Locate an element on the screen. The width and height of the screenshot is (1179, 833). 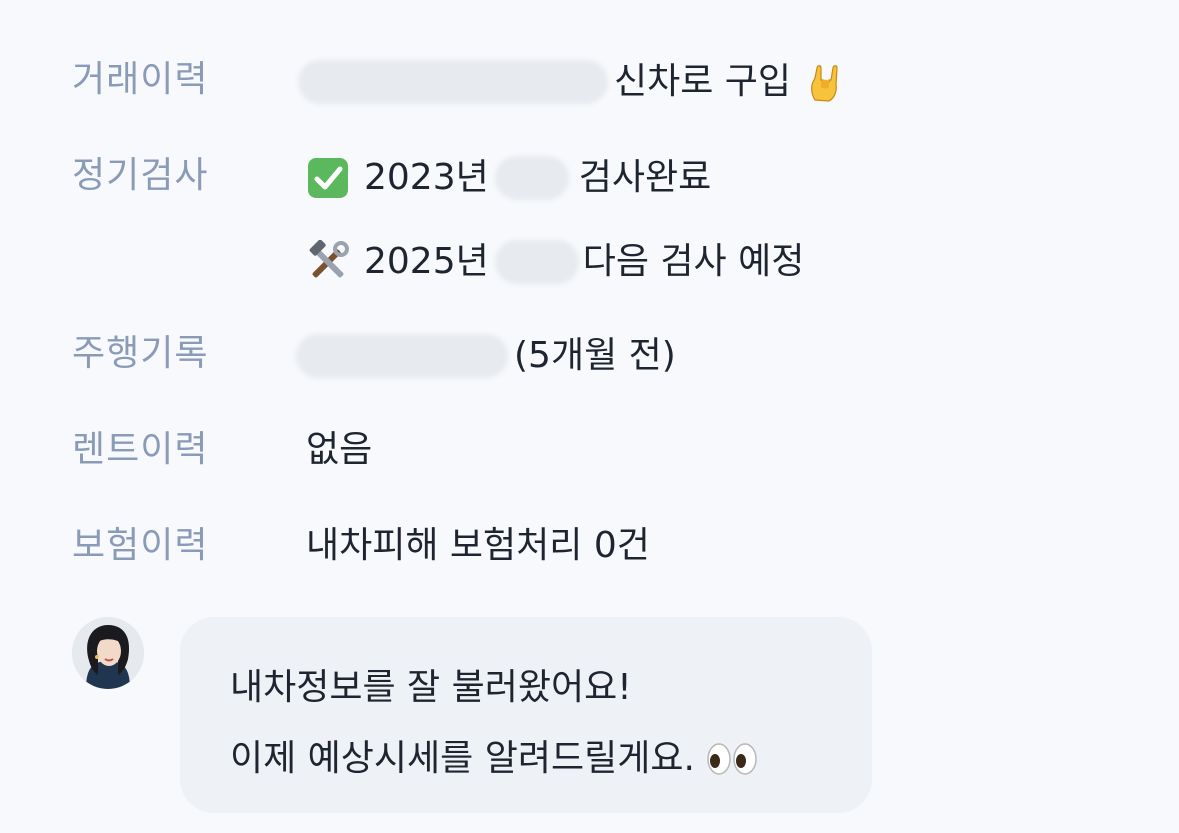
inspection-next-year: 2025년 is located at coordinates (426, 261).